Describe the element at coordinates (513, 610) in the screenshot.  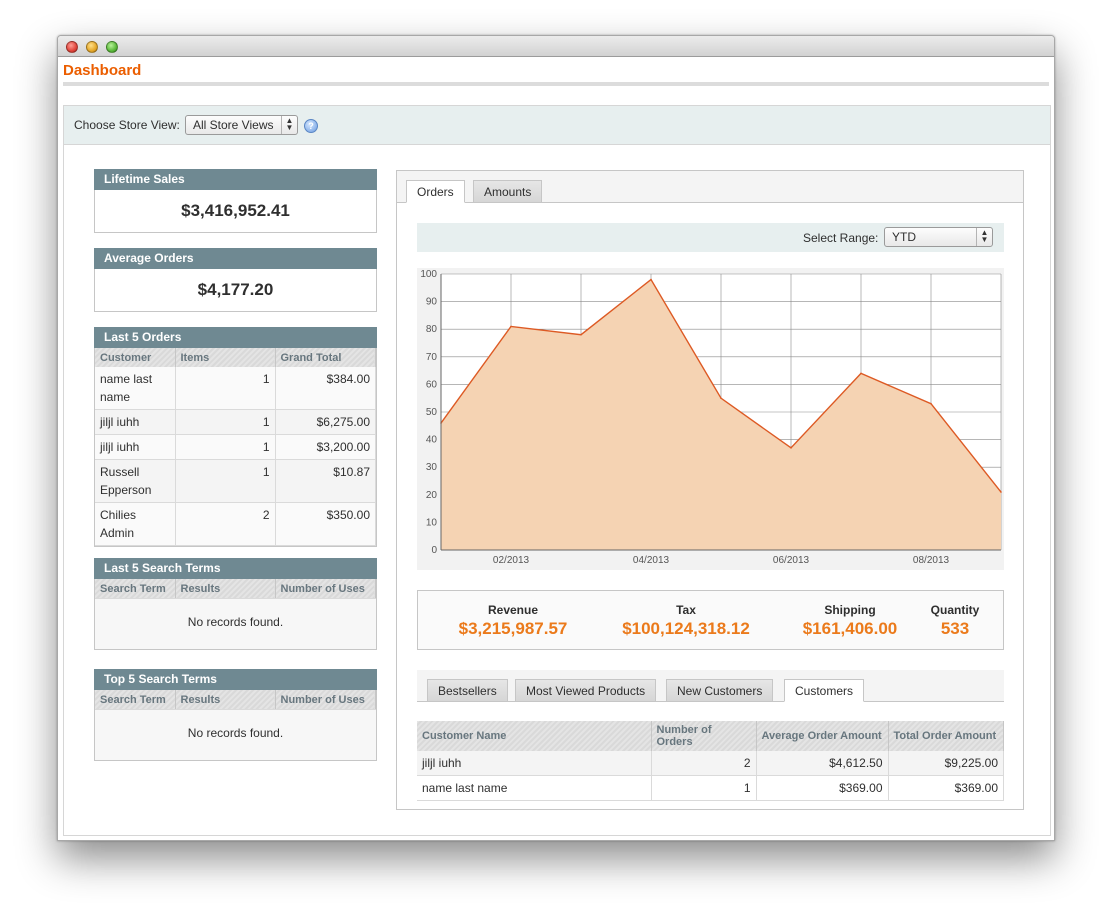
I see `revenue-label: Revenue` at that location.